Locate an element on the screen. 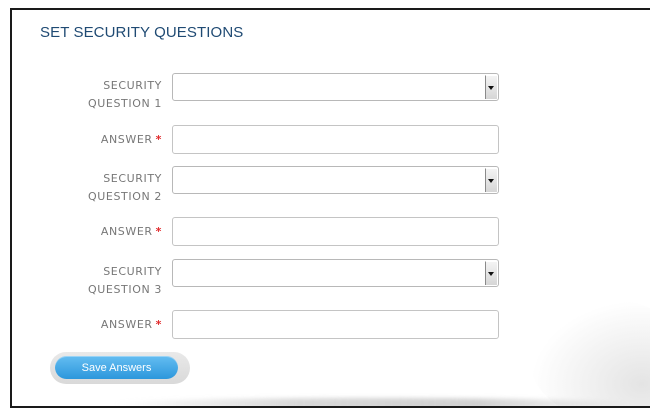 Image resolution: width=650 pixels, height=412 pixels. security-question-1-select is located at coordinates (335, 87).